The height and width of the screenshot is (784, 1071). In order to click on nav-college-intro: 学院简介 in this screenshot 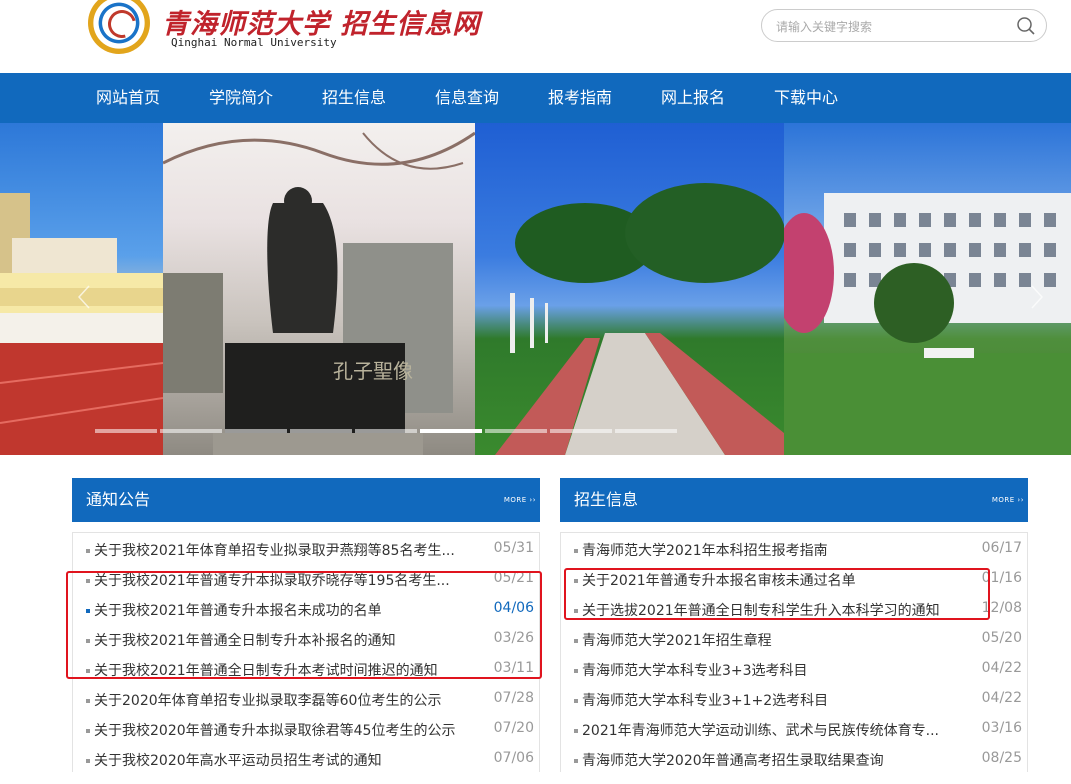, I will do `click(241, 98)`.